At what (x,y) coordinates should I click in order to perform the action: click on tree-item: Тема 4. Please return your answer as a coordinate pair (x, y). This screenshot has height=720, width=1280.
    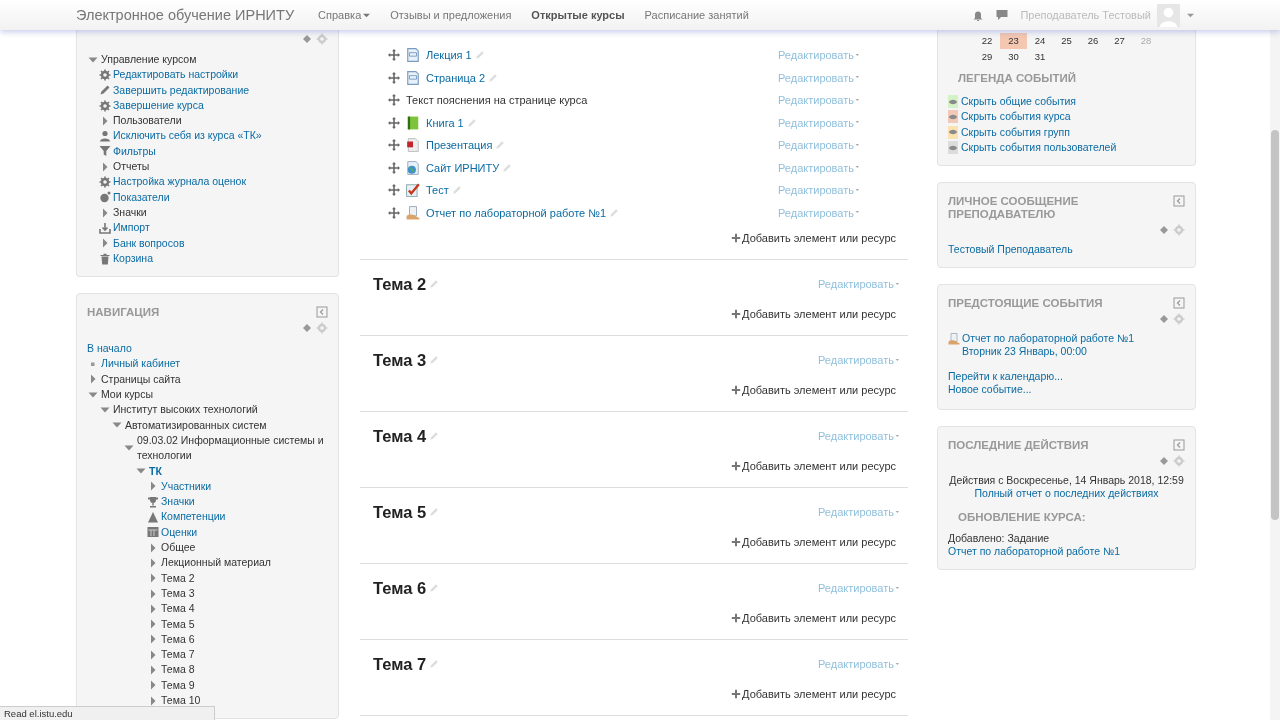
    Looking at the image, I should click on (178, 609).